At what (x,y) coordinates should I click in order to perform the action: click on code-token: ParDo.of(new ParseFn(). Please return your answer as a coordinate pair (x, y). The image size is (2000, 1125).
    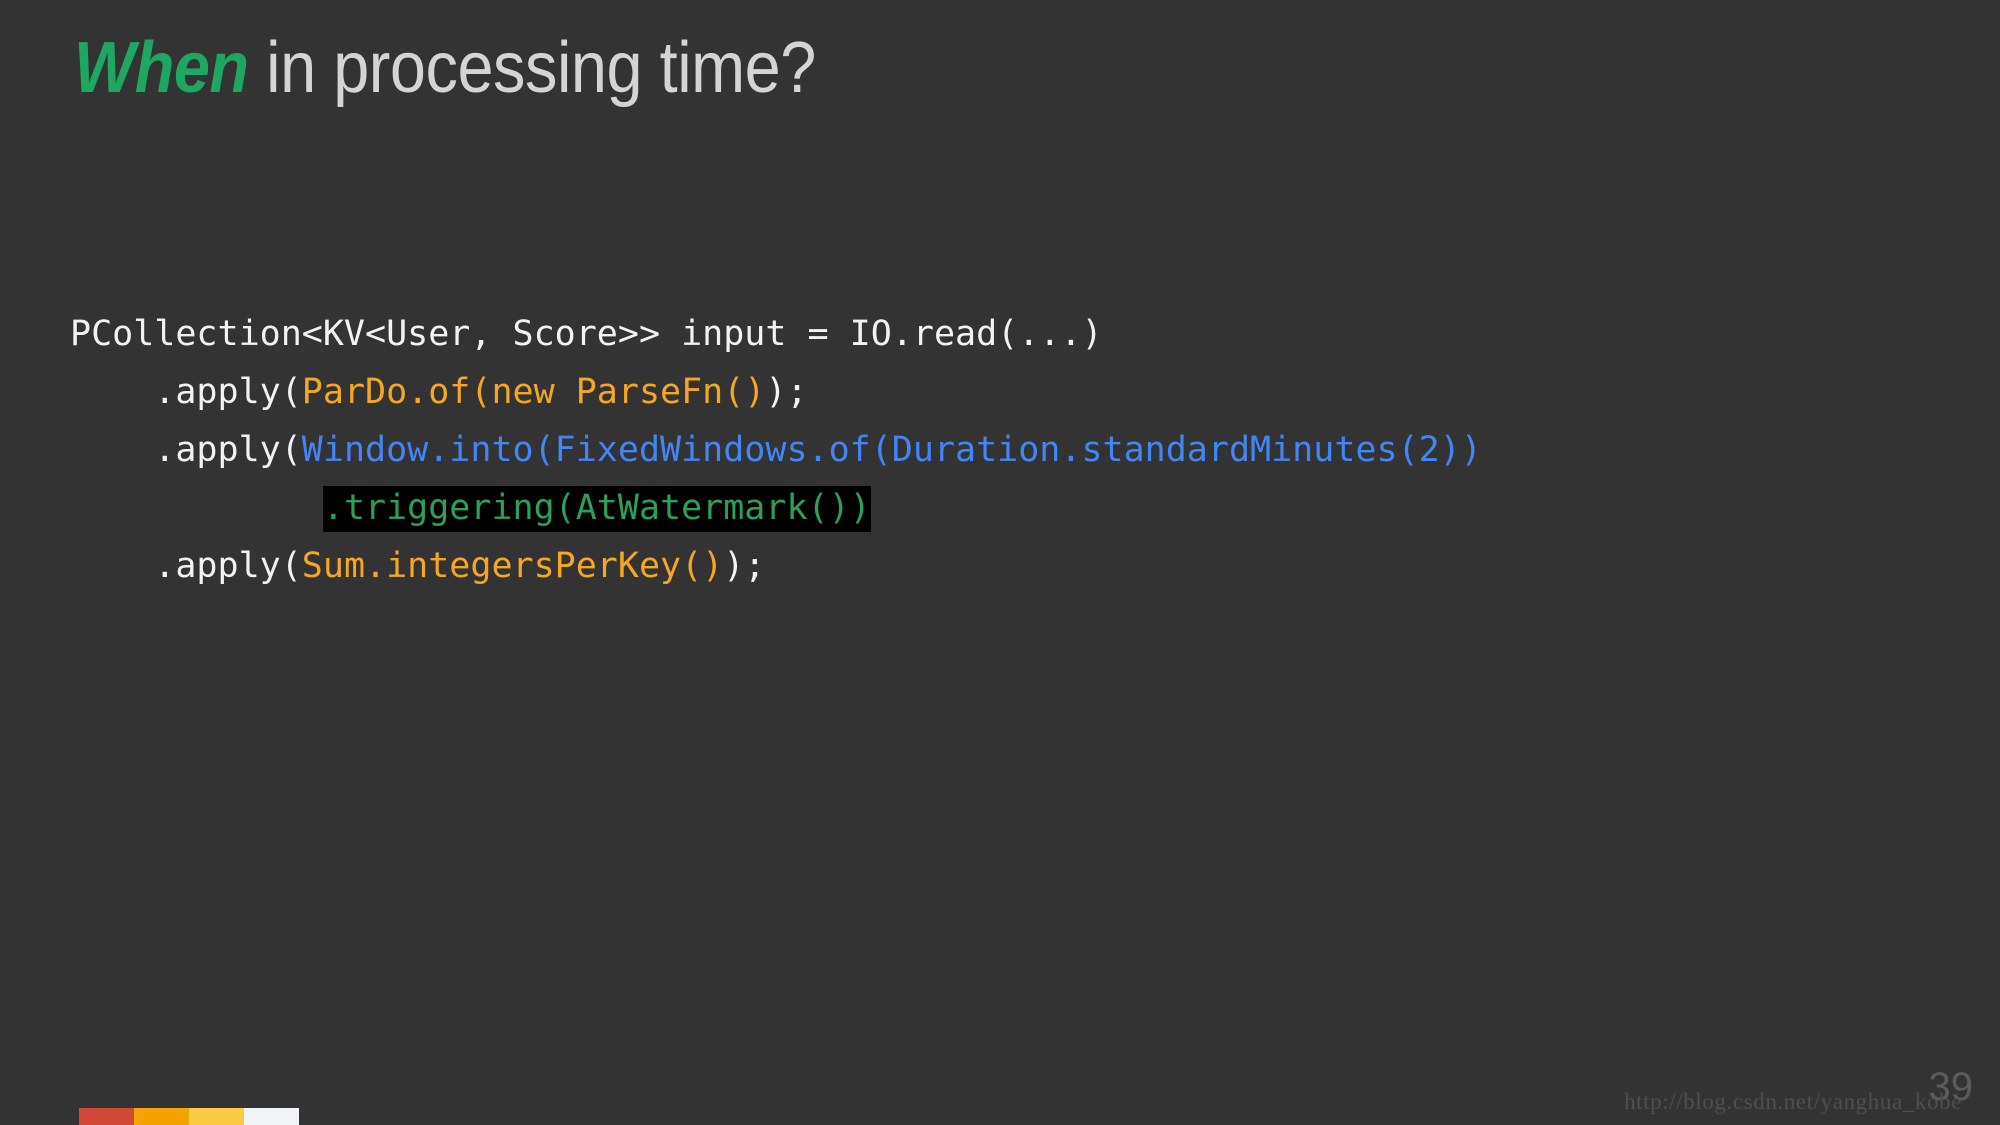
    Looking at the image, I should click on (533, 392).